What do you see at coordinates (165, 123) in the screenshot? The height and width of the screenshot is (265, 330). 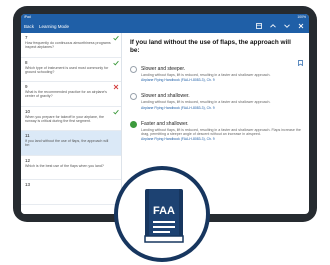 I see `choice-label: Faster and shallower.` at bounding box center [165, 123].